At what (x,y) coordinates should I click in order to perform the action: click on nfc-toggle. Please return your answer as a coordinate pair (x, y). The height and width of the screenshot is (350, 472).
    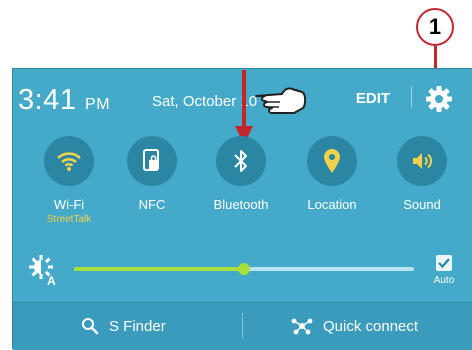
    Looking at the image, I should click on (152, 161).